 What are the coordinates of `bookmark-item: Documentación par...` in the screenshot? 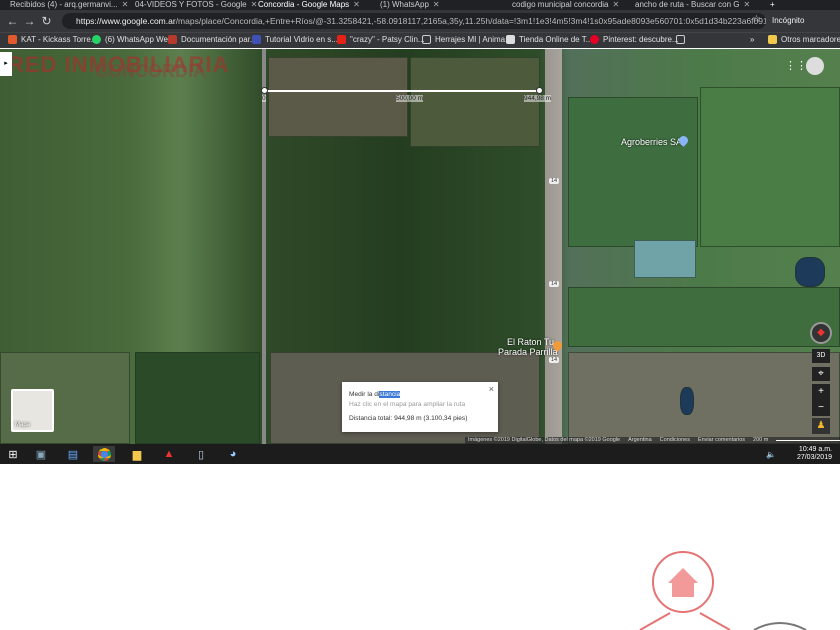 It's located at (212, 39).